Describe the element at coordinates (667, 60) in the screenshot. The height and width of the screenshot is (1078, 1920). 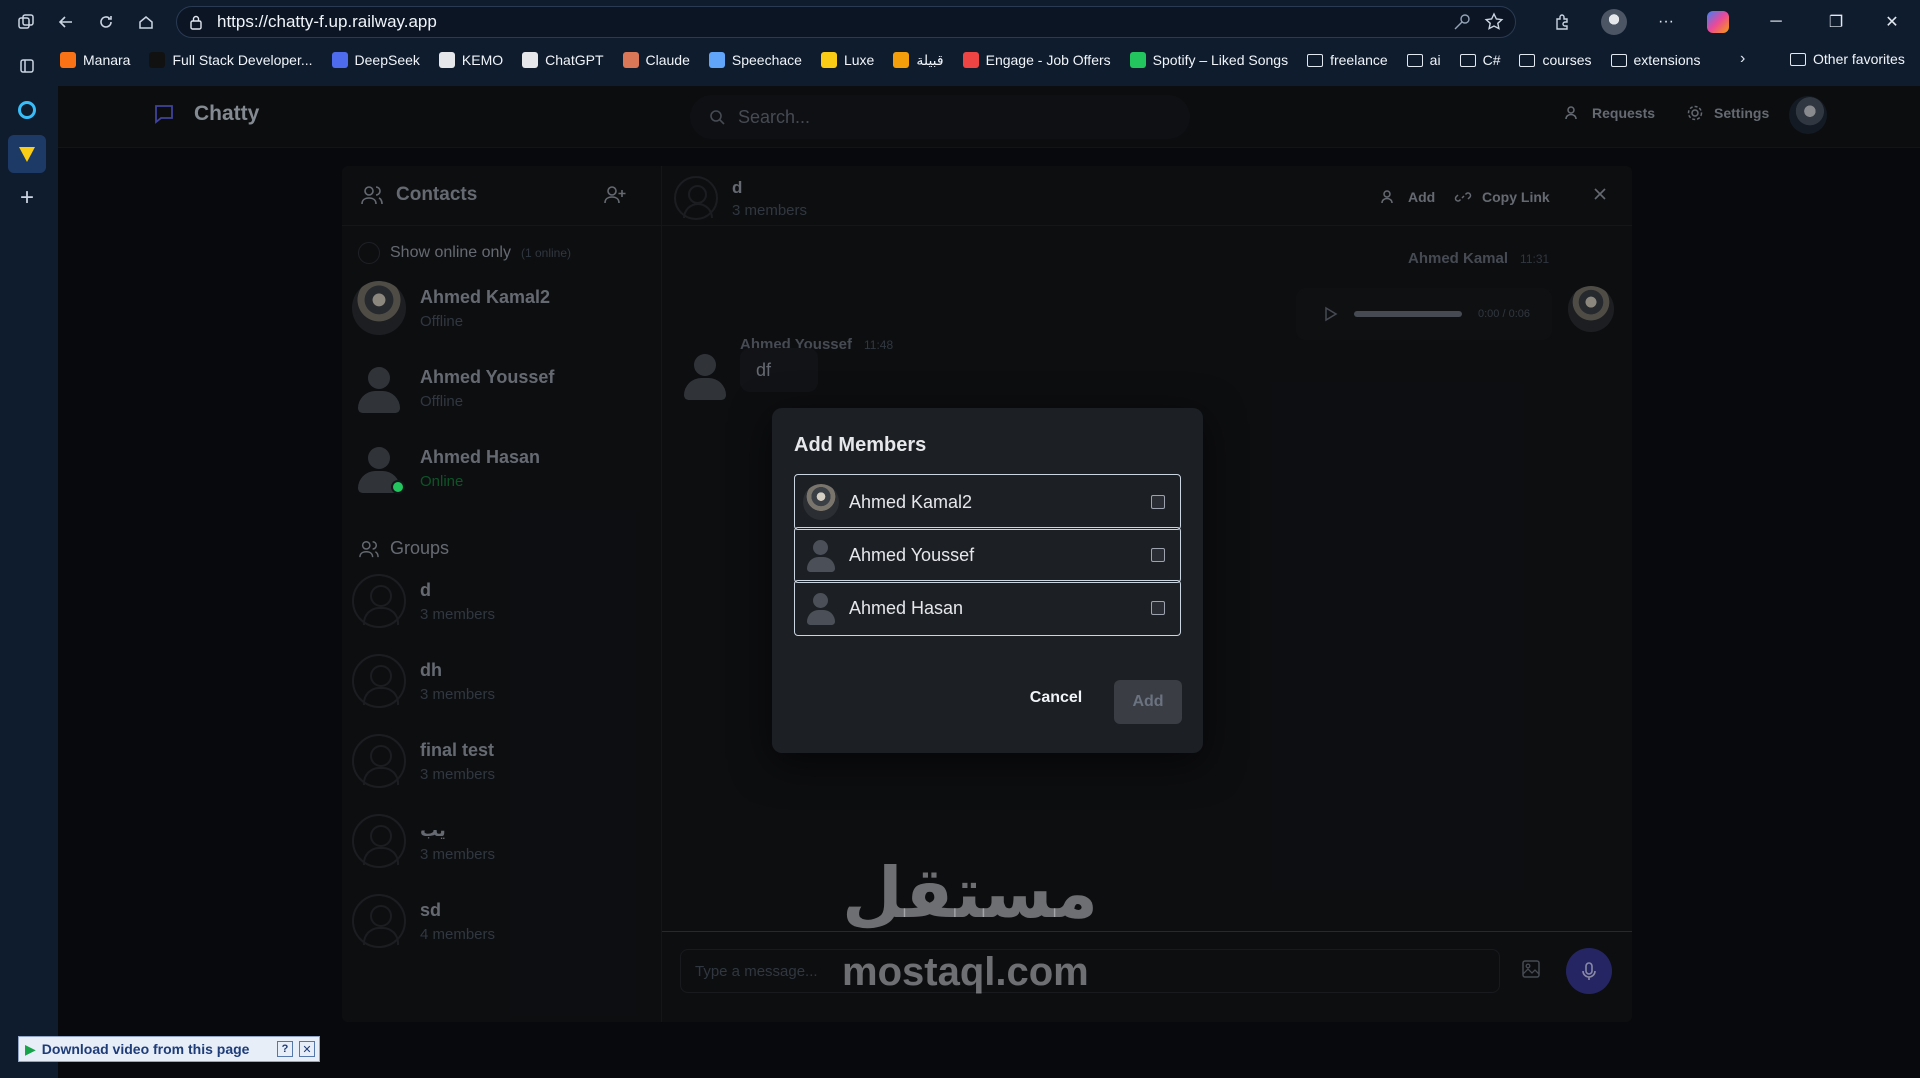
I see `bookmark-label: Claude` at that location.